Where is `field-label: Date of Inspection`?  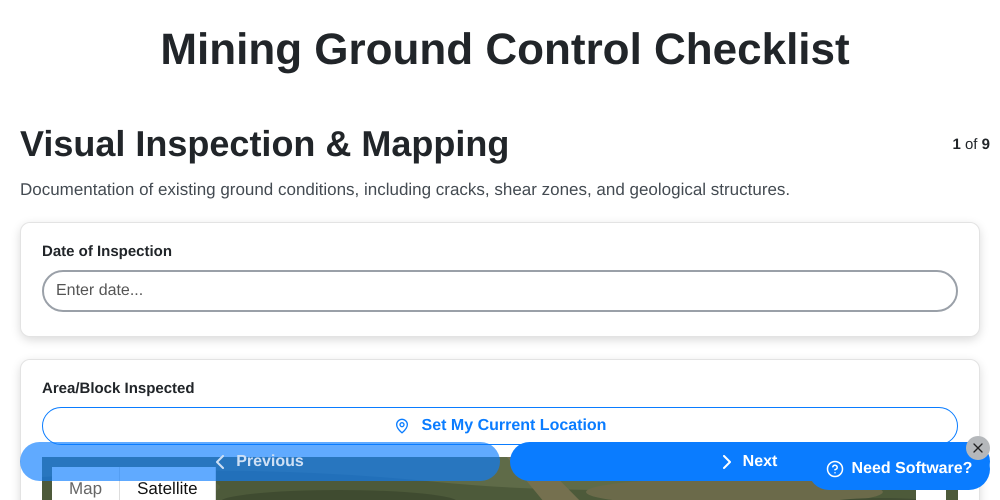 field-label: Date of Inspection is located at coordinates (108, 251).